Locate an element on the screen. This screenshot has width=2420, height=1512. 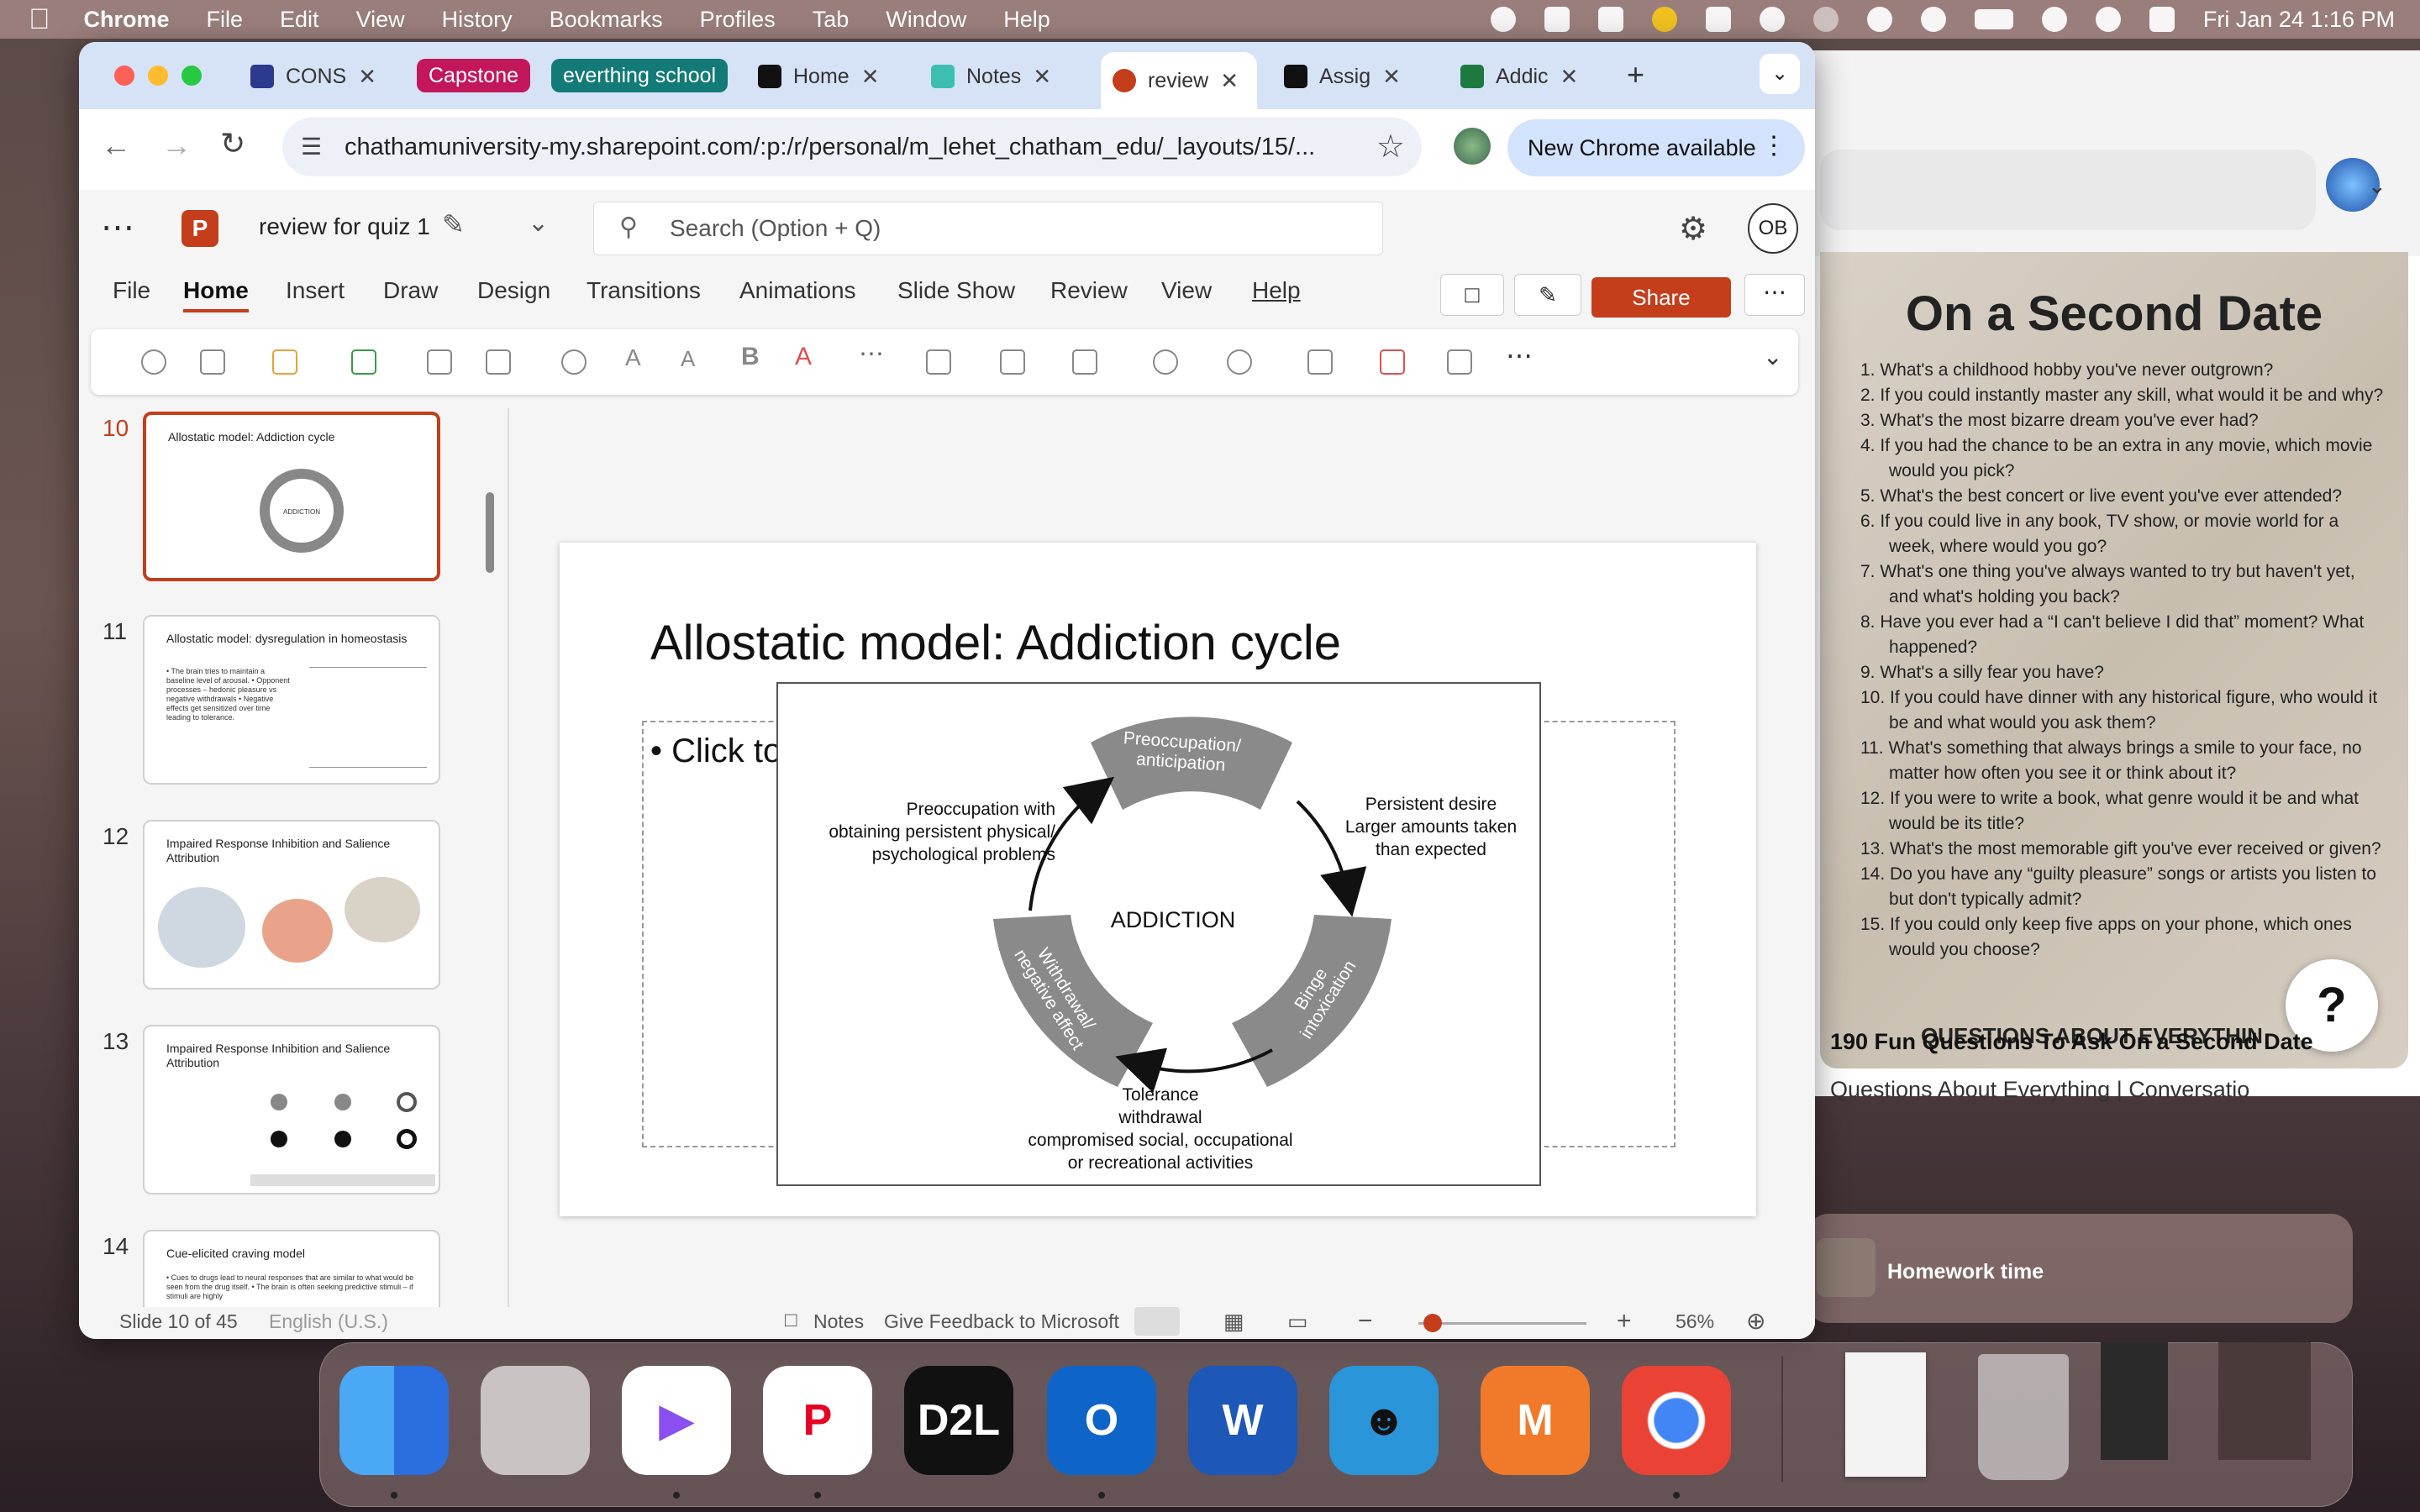
forward-icon: → is located at coordinates (176, 145).